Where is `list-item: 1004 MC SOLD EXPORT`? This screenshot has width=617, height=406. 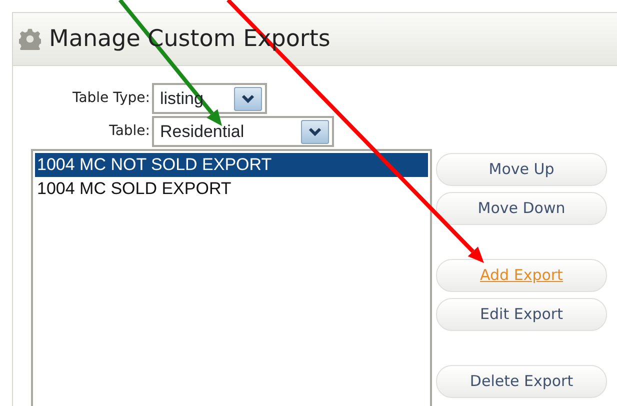
list-item: 1004 MC SOLD EXPORT is located at coordinates (231, 189).